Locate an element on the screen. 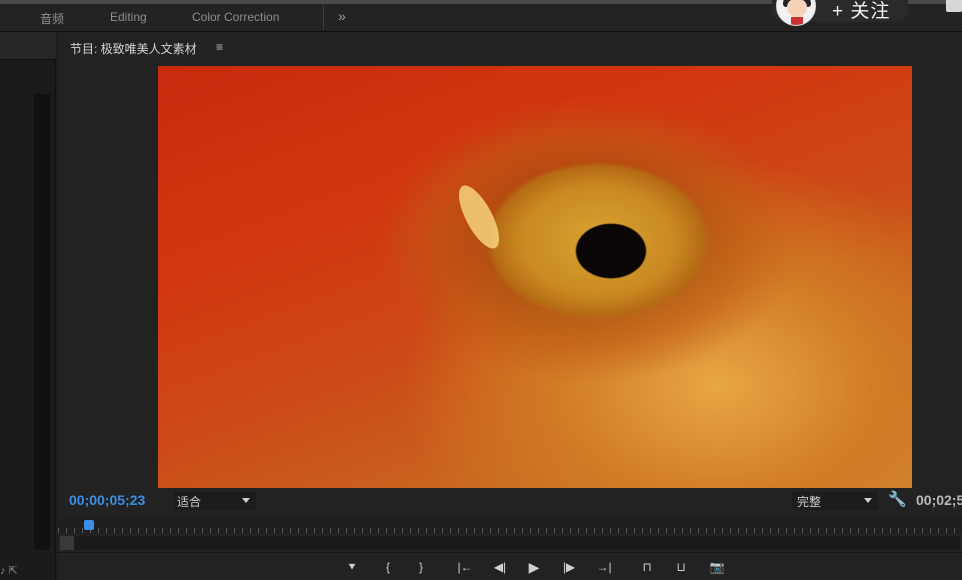 Image resolution: width=962 pixels, height=580 pixels. project-panel-scrollbar is located at coordinates (42, 322).